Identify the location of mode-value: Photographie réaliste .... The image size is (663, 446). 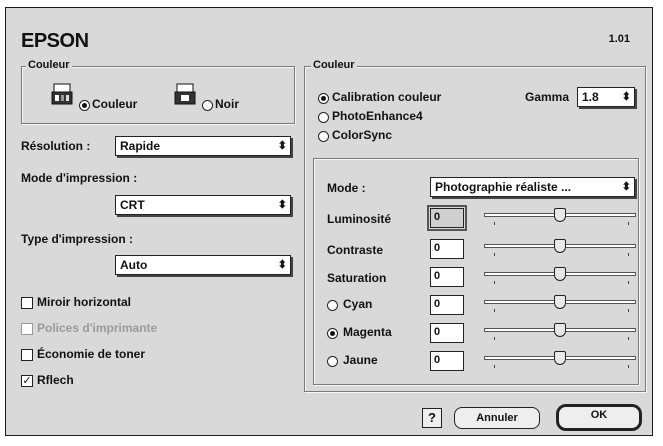
(503, 187).